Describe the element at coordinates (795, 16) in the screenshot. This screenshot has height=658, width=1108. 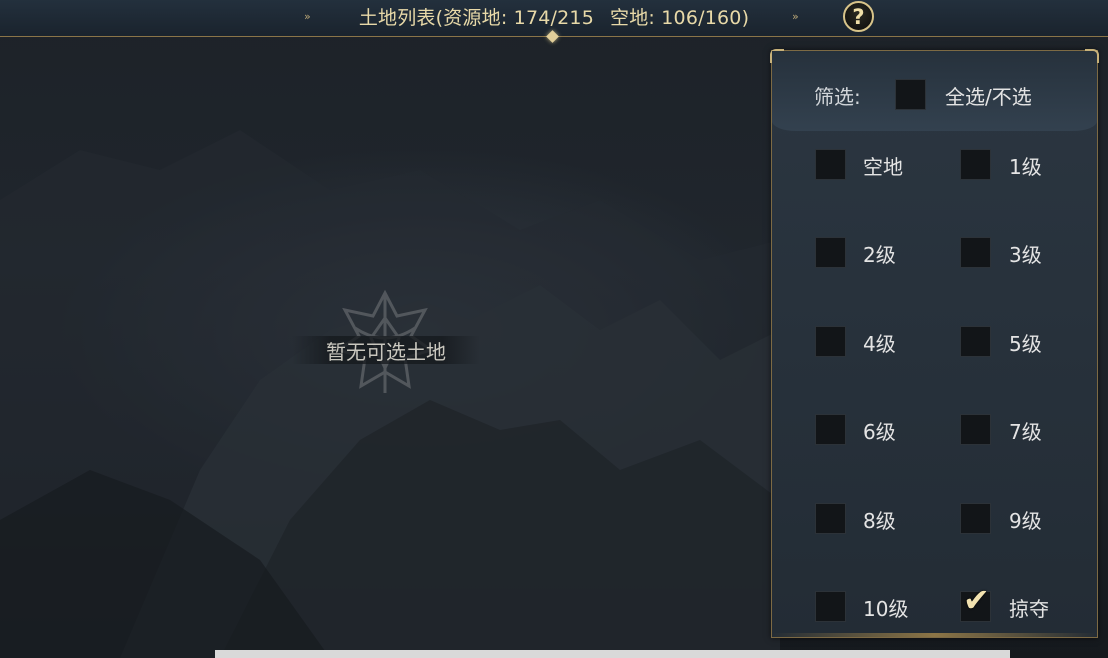
I see `right-ornament-icon: »` at that location.